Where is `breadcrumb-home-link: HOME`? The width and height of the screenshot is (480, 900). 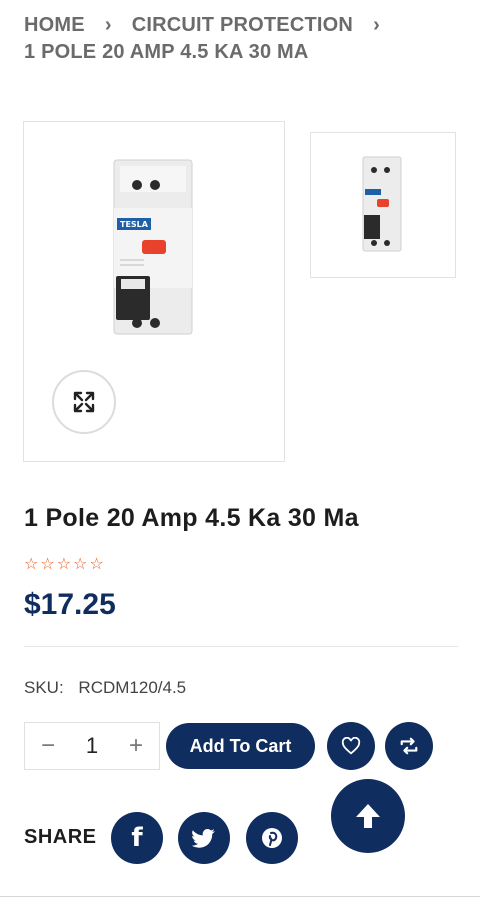 breadcrumb-home-link: HOME is located at coordinates (54, 25).